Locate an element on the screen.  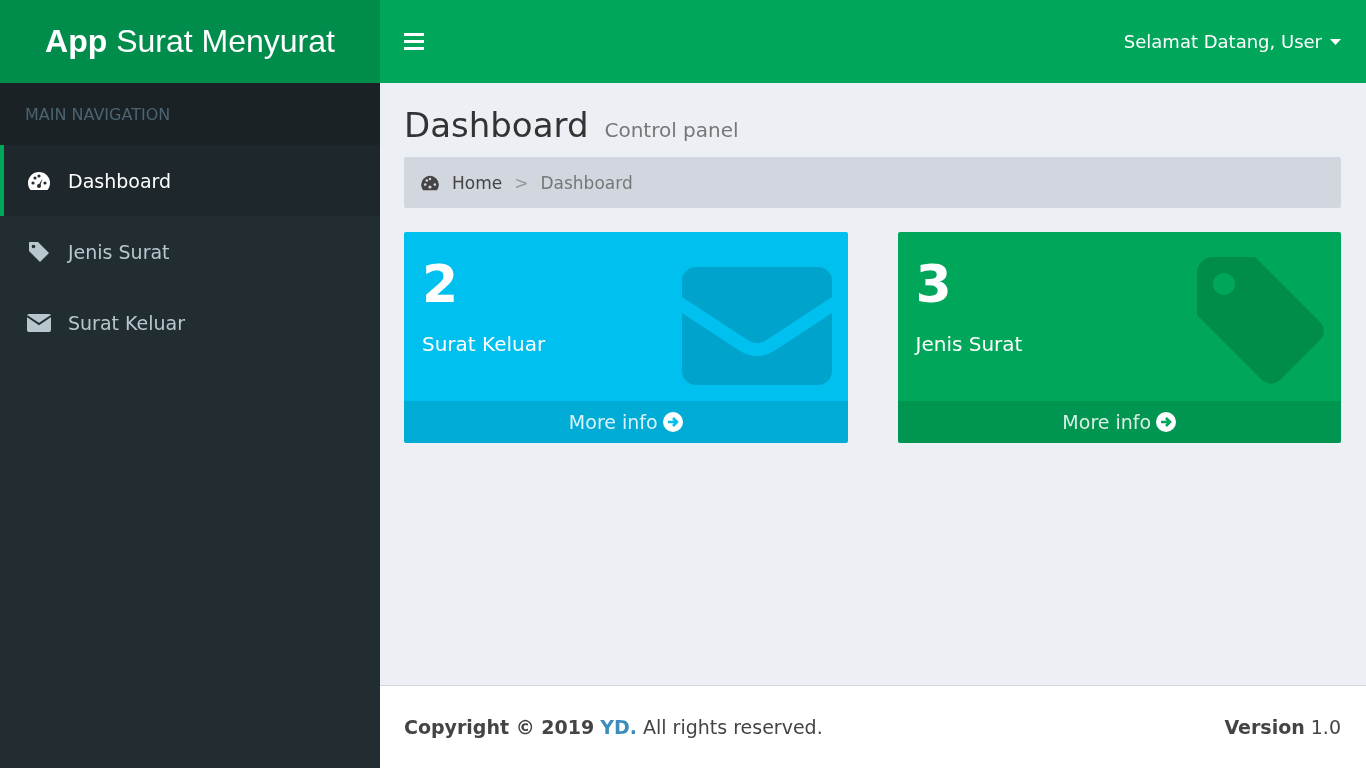
version-text: Version 1.0 is located at coordinates (1282, 727).